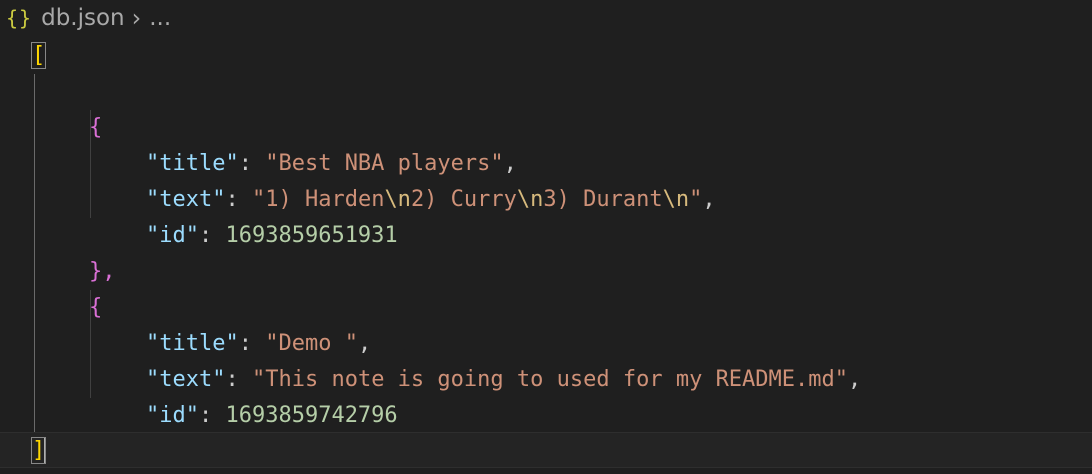  Describe the element at coordinates (311, 415) in the screenshot. I see `json-number-value: 1693859742796` at that location.